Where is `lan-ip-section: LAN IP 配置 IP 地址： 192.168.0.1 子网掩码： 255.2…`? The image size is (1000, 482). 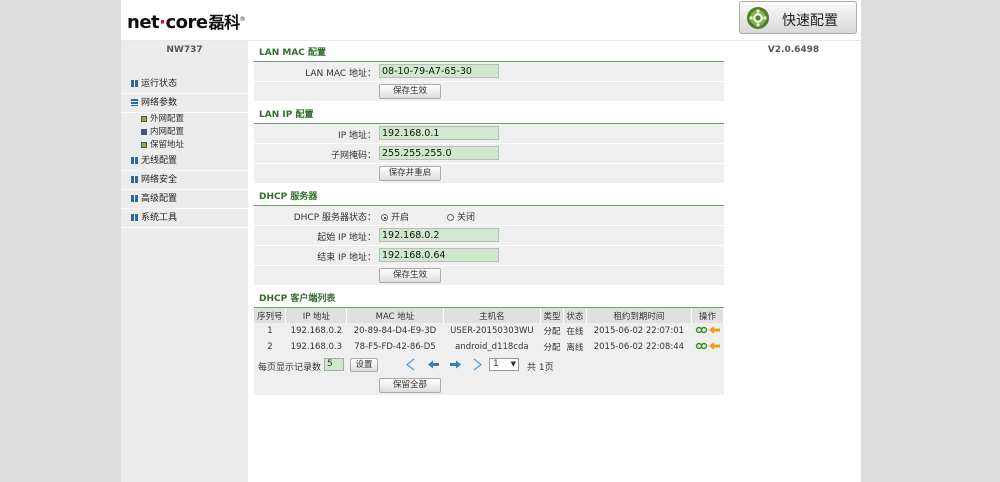
lan-ip-section: LAN IP 配置 IP 地址： 192.168.0.1 子网掩码： 255.2… is located at coordinates (489, 146).